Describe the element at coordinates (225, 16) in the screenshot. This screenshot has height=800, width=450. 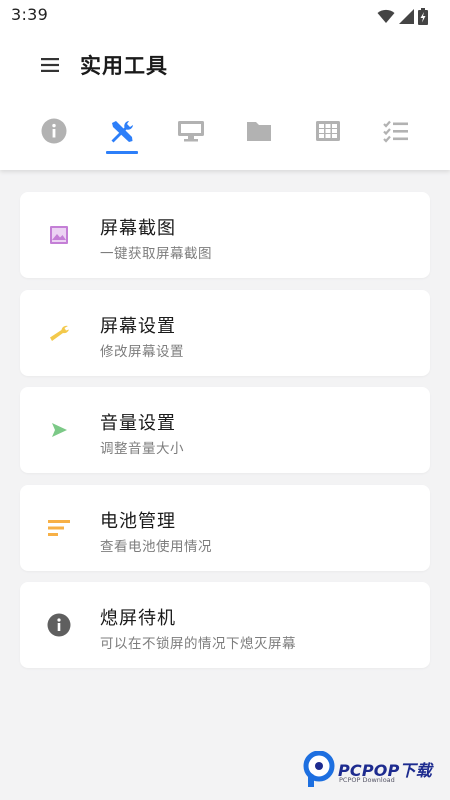
I see `status-bar: 3:39` at that location.